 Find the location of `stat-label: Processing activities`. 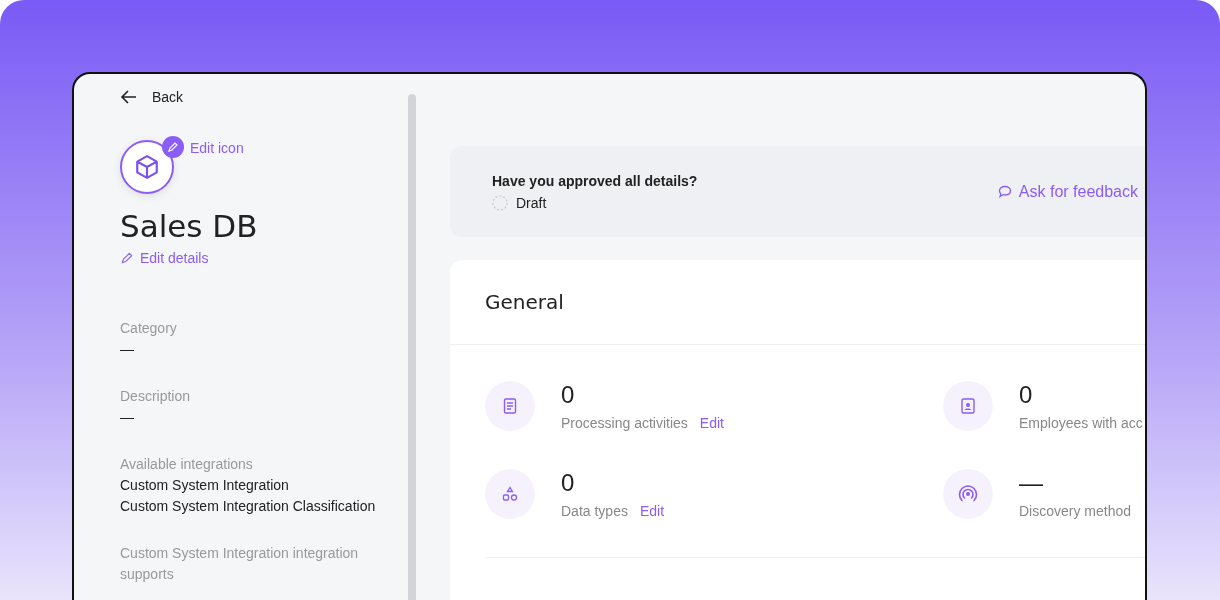

stat-label: Processing activities is located at coordinates (624, 423).